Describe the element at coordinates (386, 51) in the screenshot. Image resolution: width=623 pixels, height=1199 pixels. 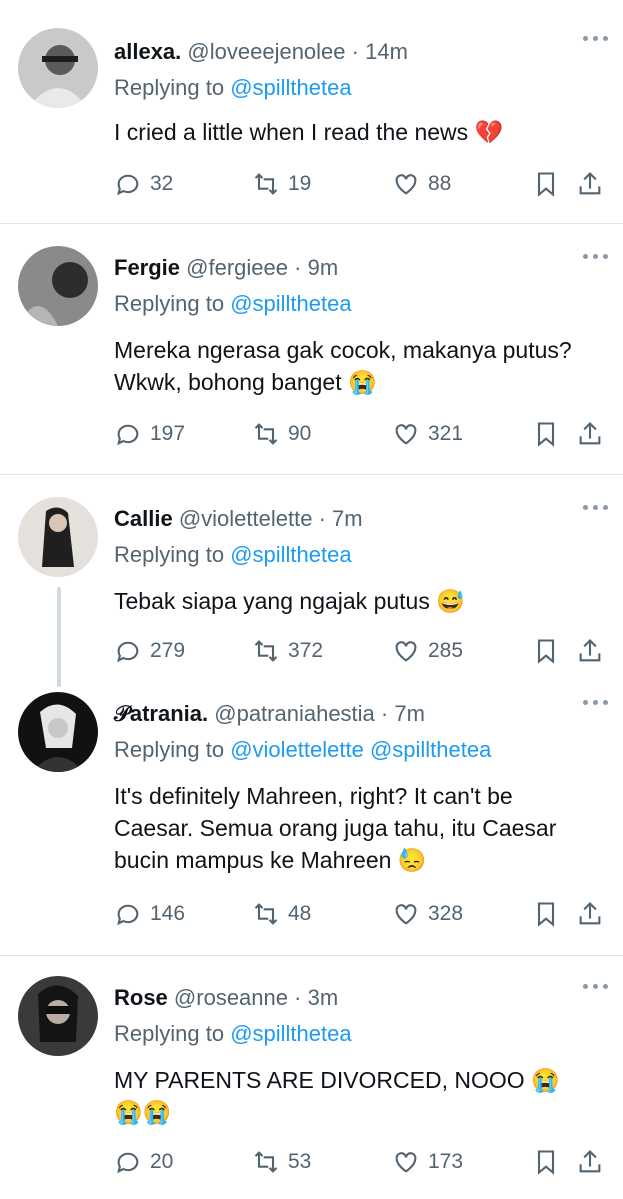
I see `timestamp: 14m` at that location.